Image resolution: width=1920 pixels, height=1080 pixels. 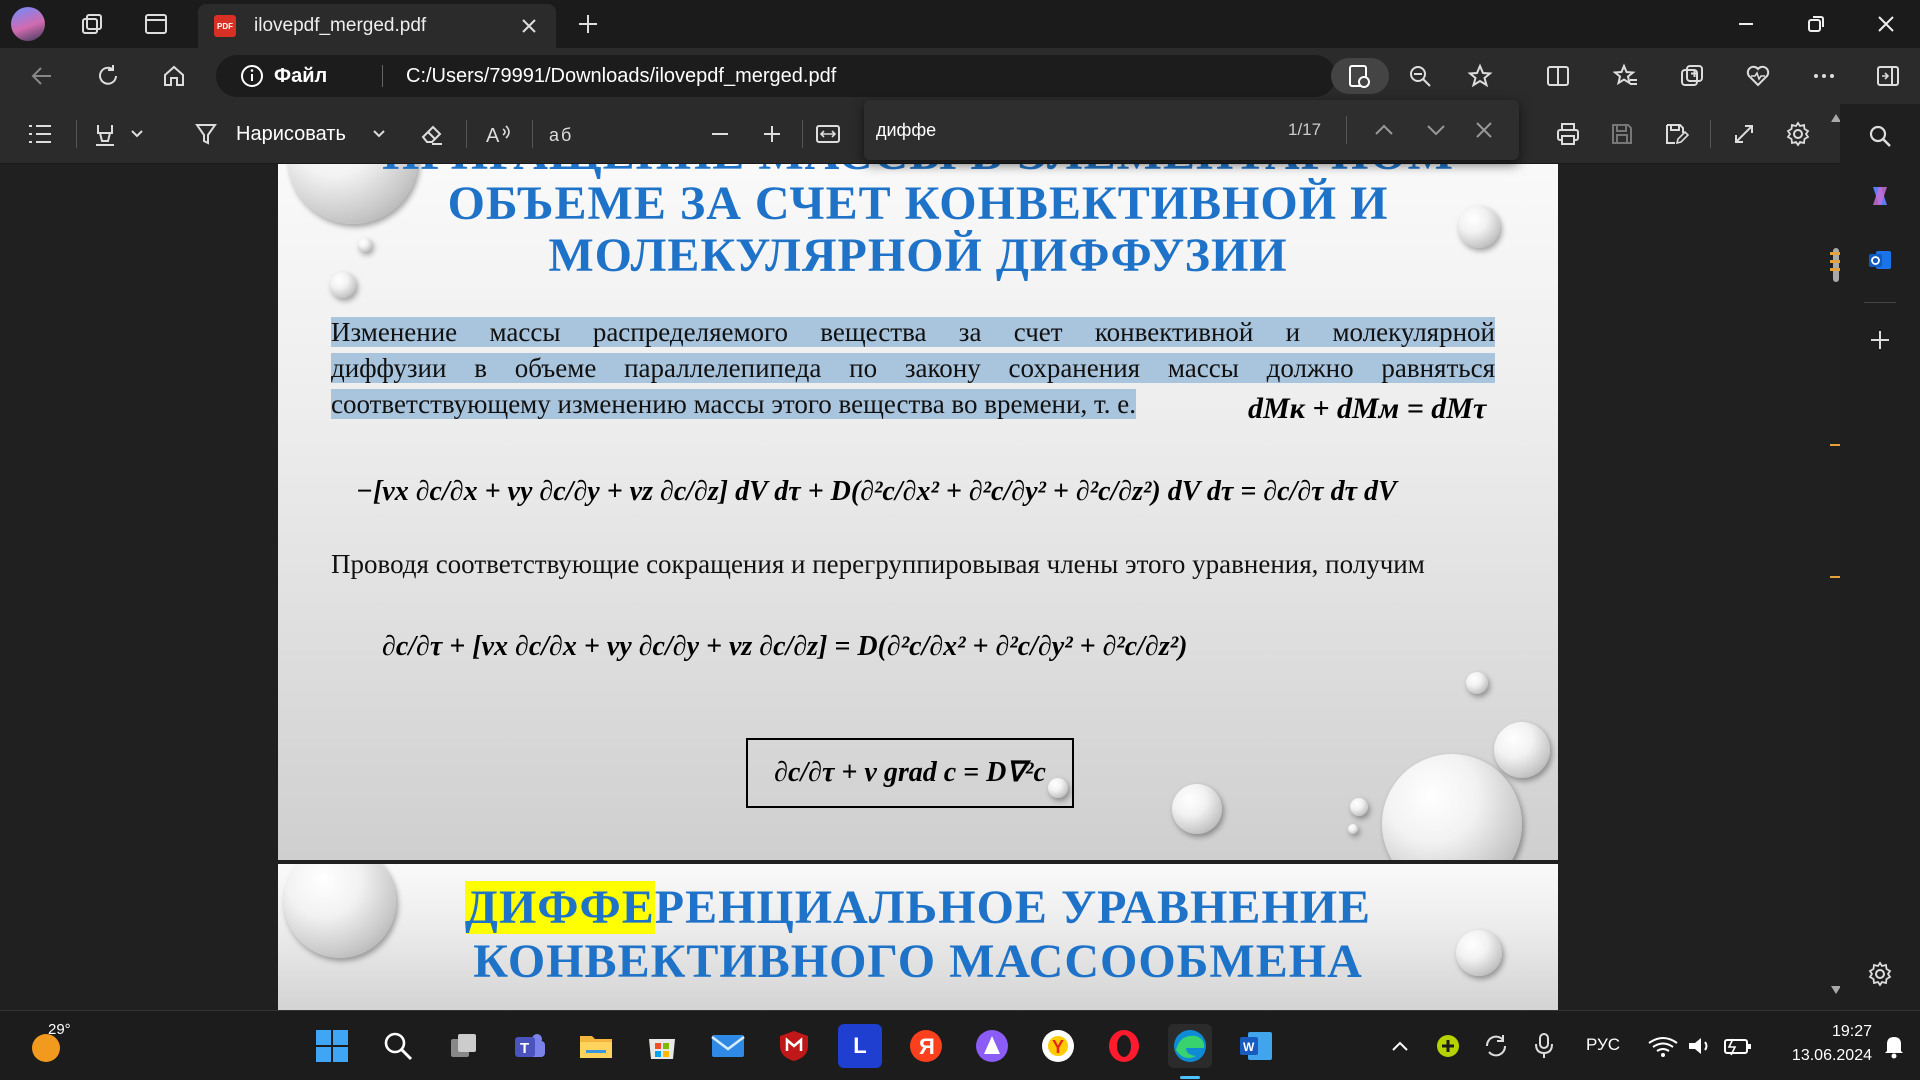 What do you see at coordinates (1496, 1046) in the screenshot?
I see `sync-tray-icon` at bounding box center [1496, 1046].